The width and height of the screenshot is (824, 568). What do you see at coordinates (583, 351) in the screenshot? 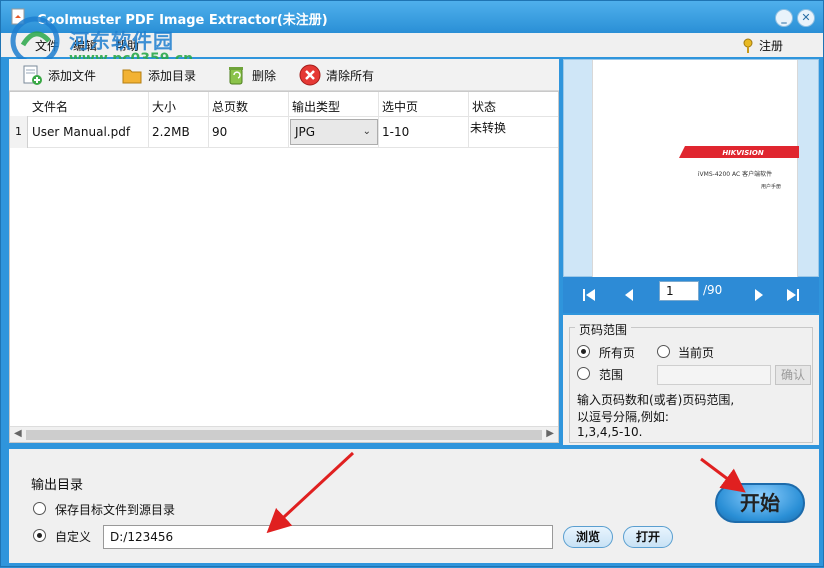
I see `all-pages-radio` at bounding box center [583, 351].